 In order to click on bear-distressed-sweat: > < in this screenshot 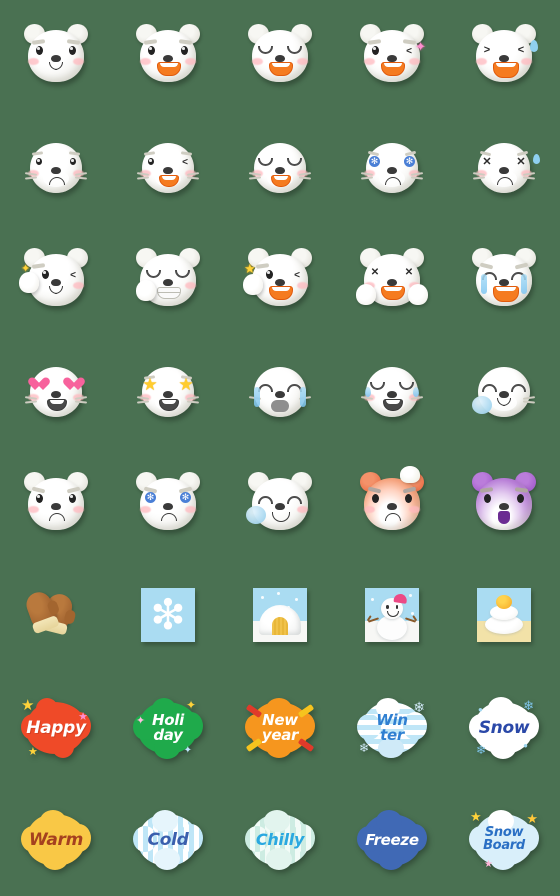, I will do `click(504, 56)`.